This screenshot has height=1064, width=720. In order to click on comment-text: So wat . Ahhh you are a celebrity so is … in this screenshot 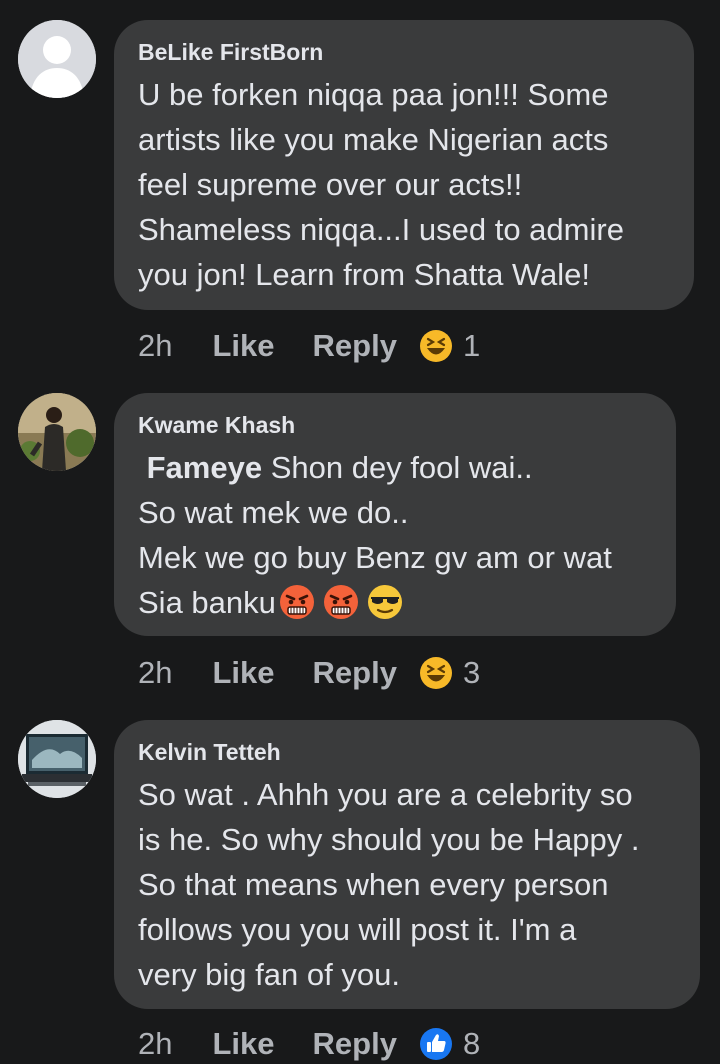, I will do `click(389, 884)`.